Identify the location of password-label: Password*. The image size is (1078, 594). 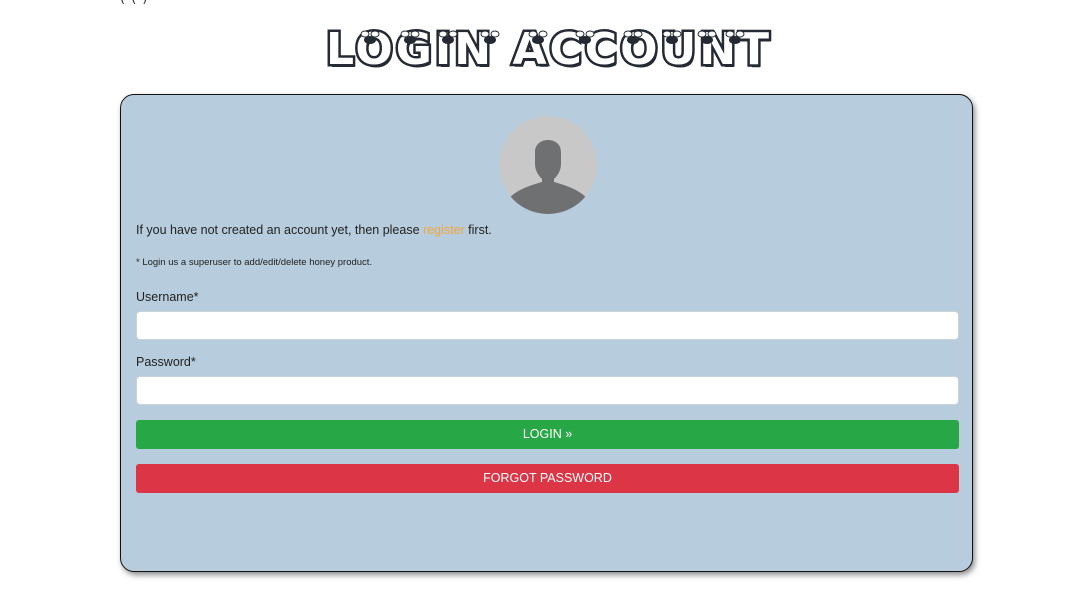
(166, 362).